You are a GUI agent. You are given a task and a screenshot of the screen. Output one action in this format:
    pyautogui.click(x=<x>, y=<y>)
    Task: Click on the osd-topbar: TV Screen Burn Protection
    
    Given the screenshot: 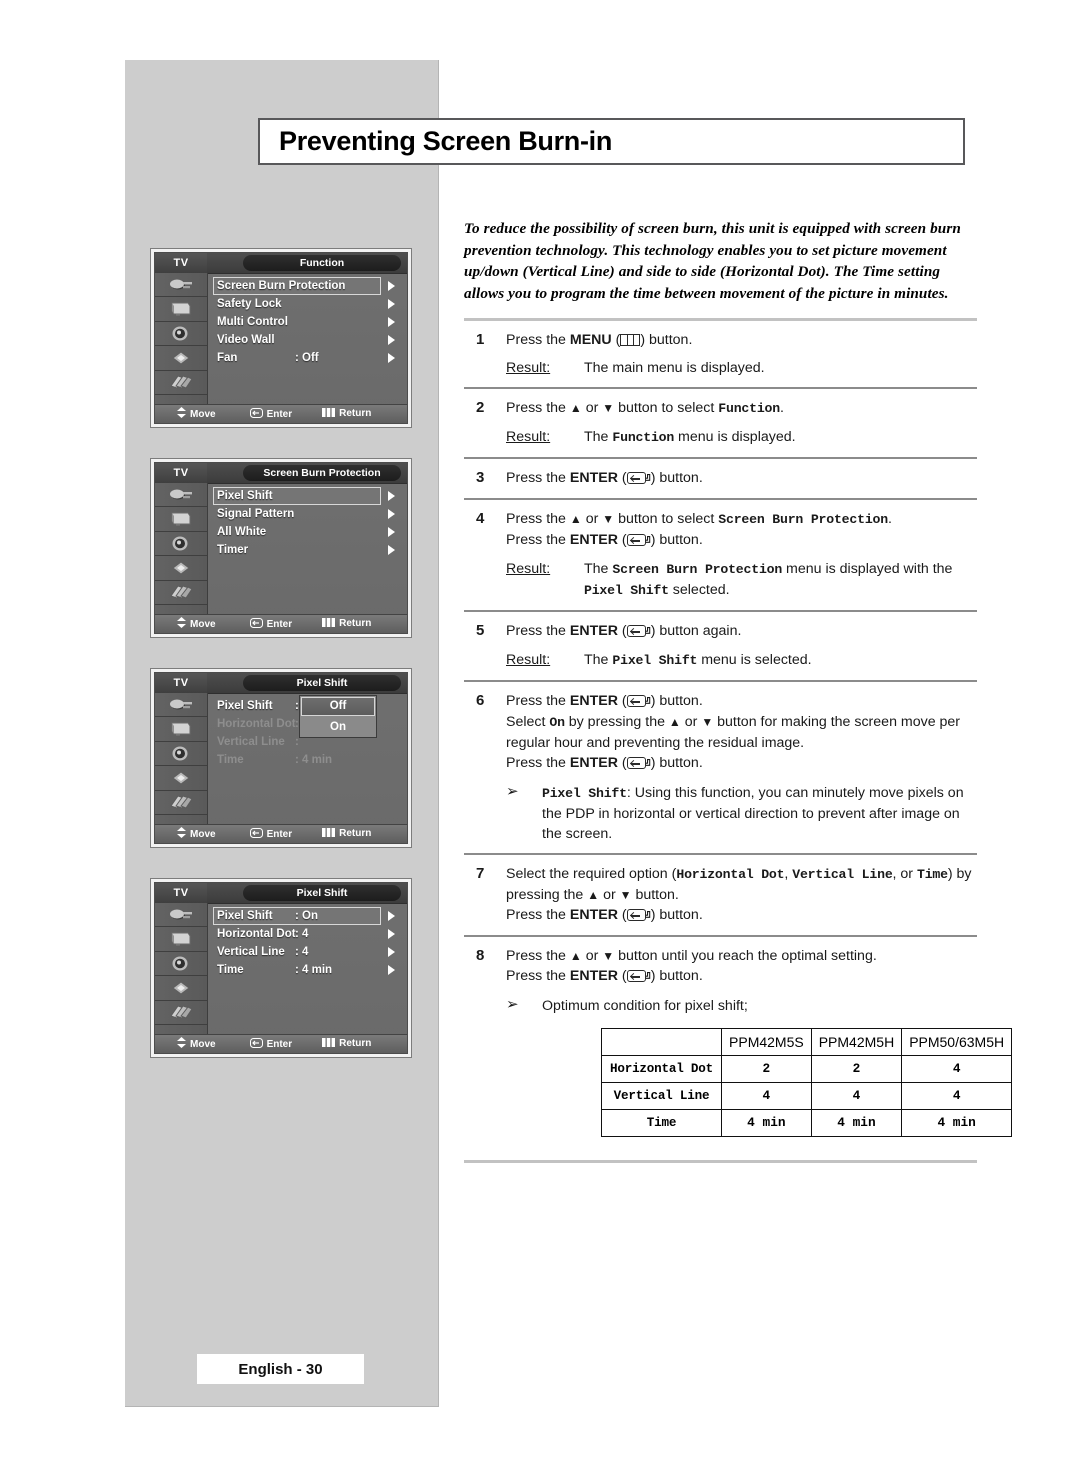 What is the action you would take?
    pyautogui.click(x=281, y=473)
    